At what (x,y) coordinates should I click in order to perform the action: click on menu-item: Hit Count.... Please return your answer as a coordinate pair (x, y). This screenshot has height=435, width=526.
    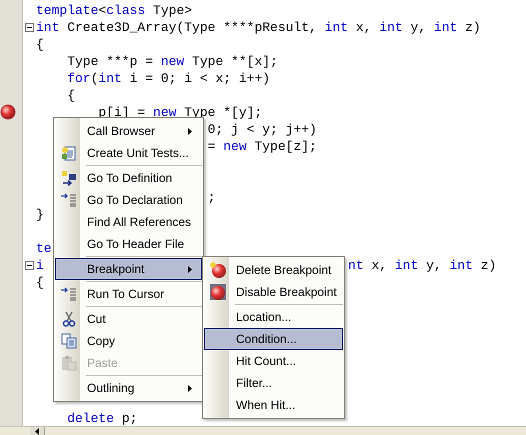
    Looking at the image, I should click on (273, 361).